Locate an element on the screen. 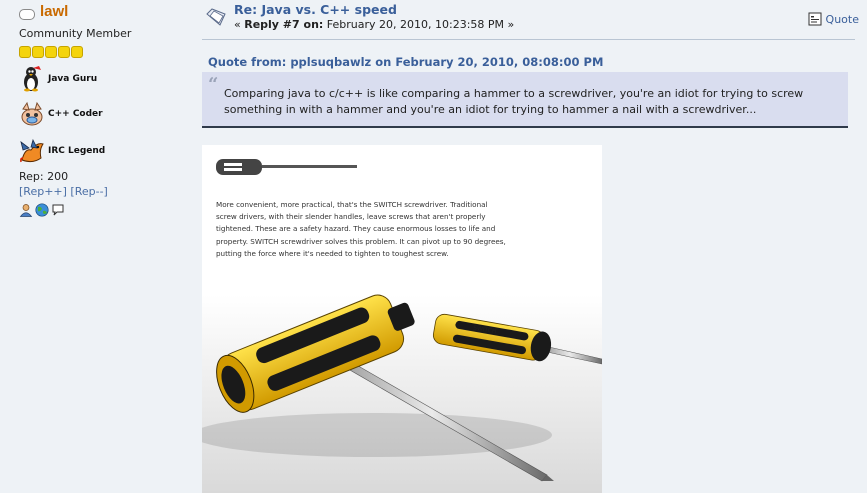  profile-icons is located at coordinates (42, 210).